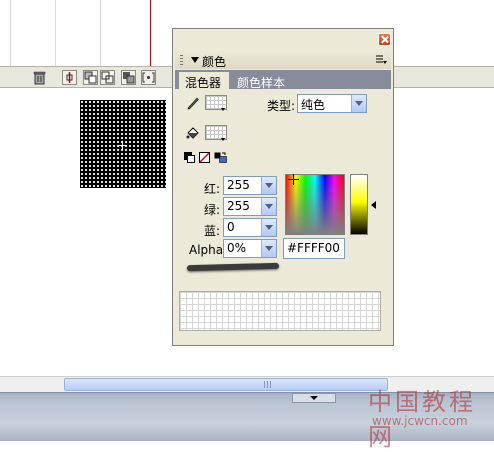  What do you see at coordinates (233, 267) in the screenshot?
I see `redaction-scribble` at bounding box center [233, 267].